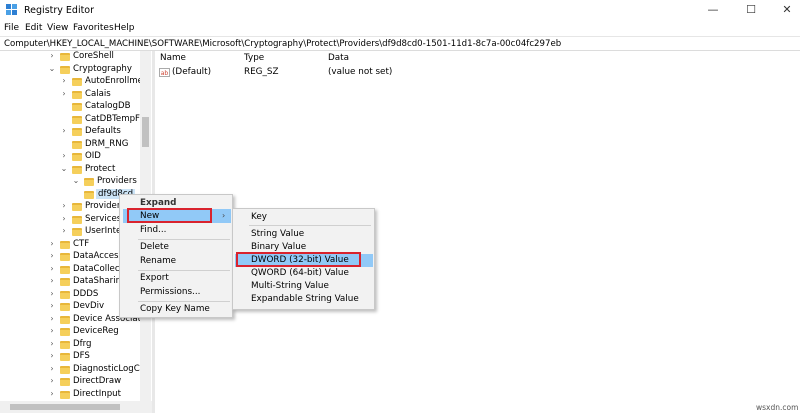 The height and width of the screenshot is (413, 800). I want to click on column-header-name: Name, so click(173, 58).